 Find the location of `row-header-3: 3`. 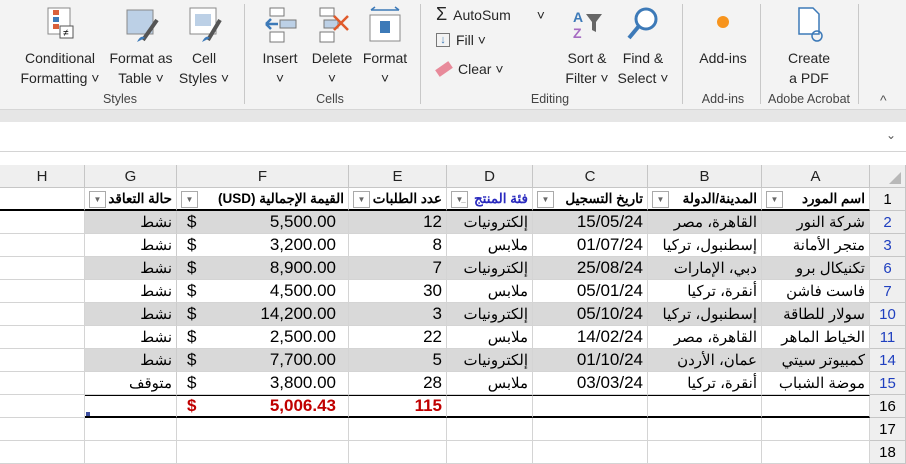

row-header-3: 3 is located at coordinates (888, 245).